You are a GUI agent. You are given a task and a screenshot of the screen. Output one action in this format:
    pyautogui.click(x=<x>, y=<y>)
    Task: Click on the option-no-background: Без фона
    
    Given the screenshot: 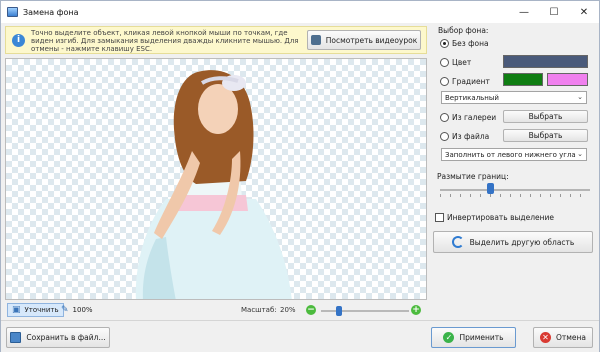 What is the action you would take?
    pyautogui.click(x=464, y=43)
    